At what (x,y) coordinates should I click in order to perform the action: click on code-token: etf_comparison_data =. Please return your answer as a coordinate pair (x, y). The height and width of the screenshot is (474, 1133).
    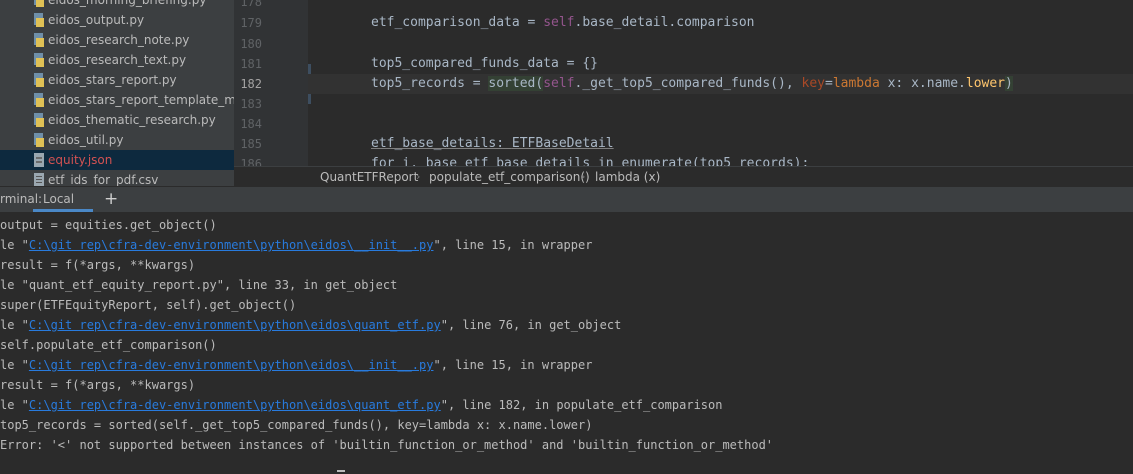
    Looking at the image, I should click on (457, 22).